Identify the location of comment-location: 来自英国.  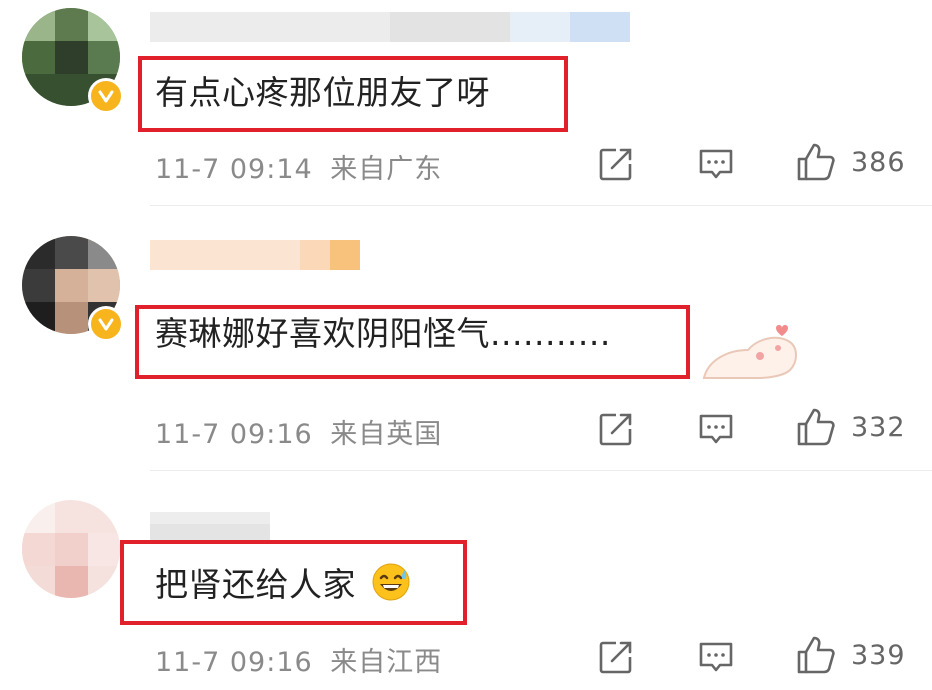
(386, 434).